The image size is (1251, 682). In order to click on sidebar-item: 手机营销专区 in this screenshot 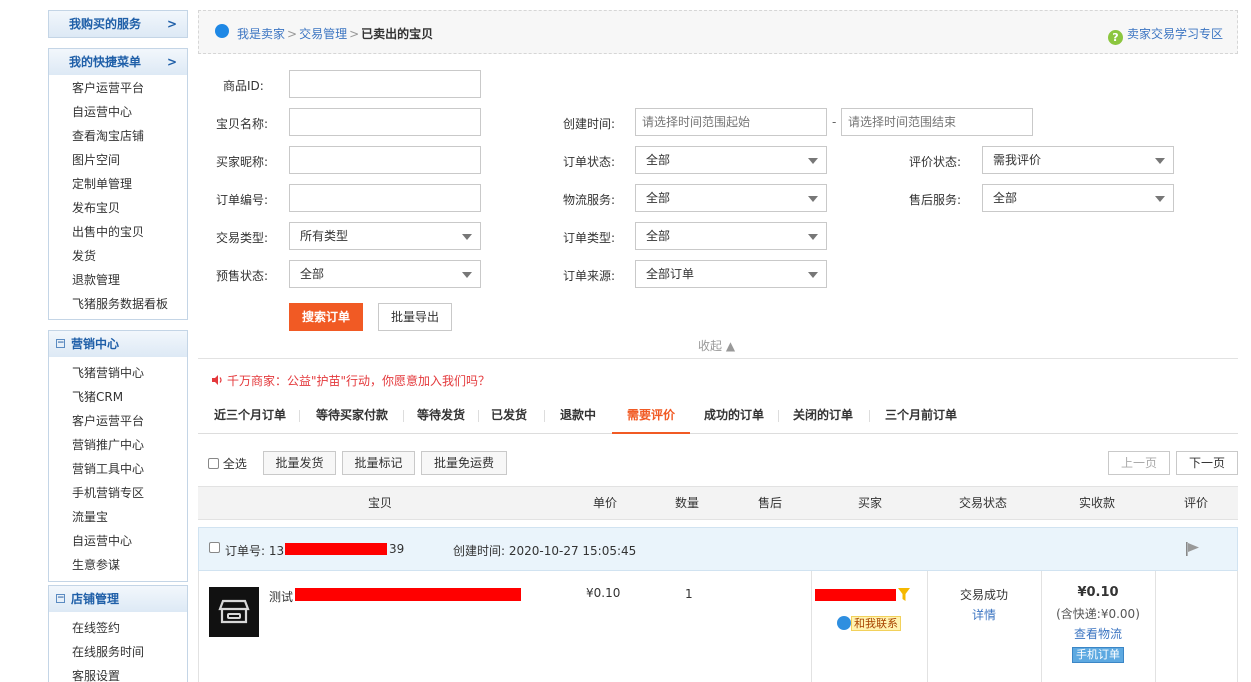, I will do `click(118, 493)`.